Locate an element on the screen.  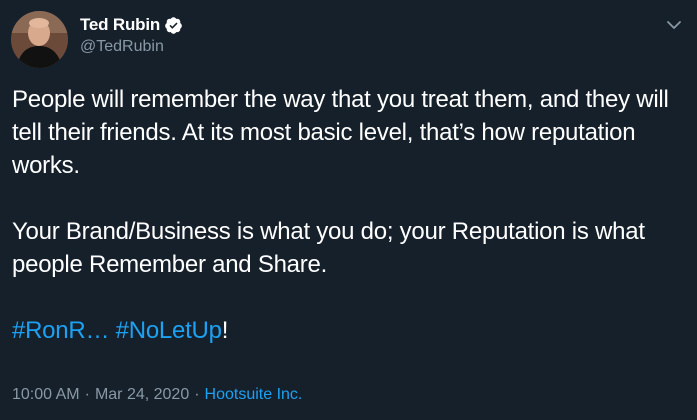
hashtag-link: #NoLetUp is located at coordinates (169, 330).